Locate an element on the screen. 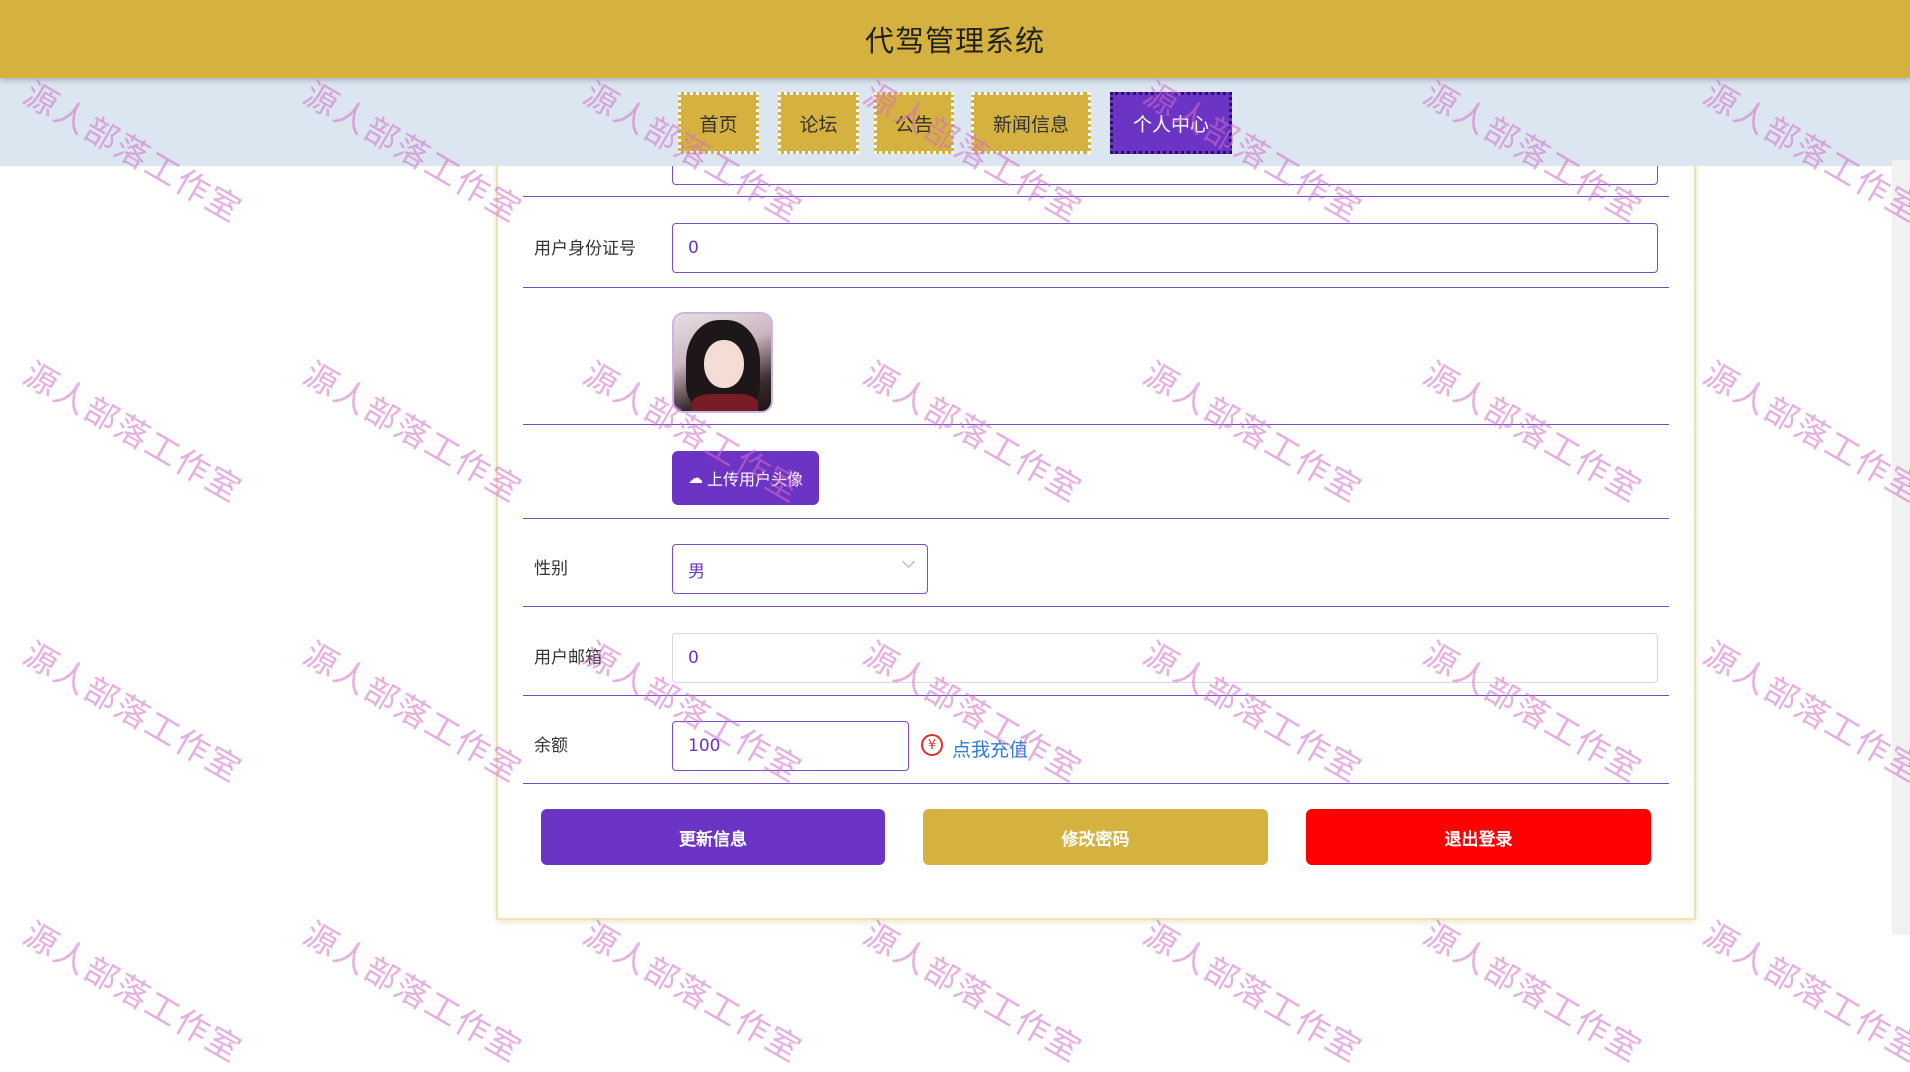 This screenshot has height=1072, width=1910. nav-item-home: 首页 is located at coordinates (718, 123).